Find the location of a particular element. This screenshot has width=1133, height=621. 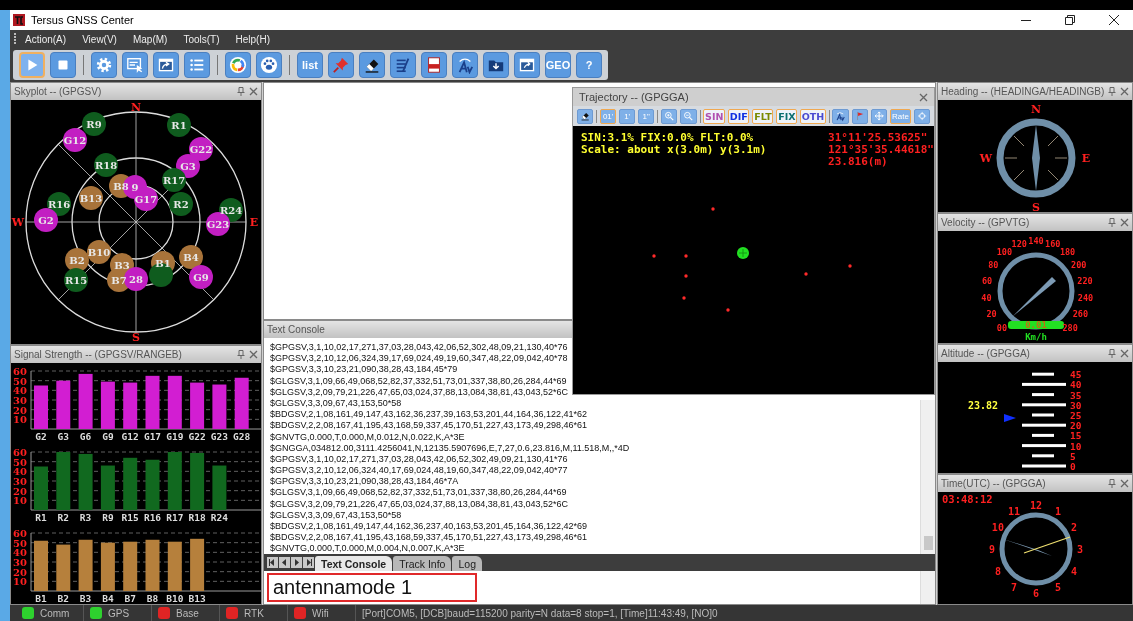

panel-title: Text Console is located at coordinates (296, 329).